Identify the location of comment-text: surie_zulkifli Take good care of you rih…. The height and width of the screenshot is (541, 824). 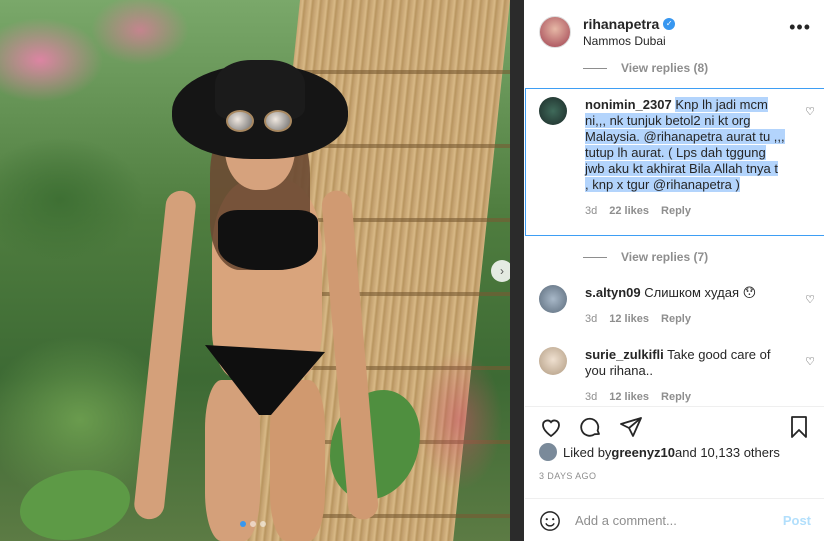
(685, 363).